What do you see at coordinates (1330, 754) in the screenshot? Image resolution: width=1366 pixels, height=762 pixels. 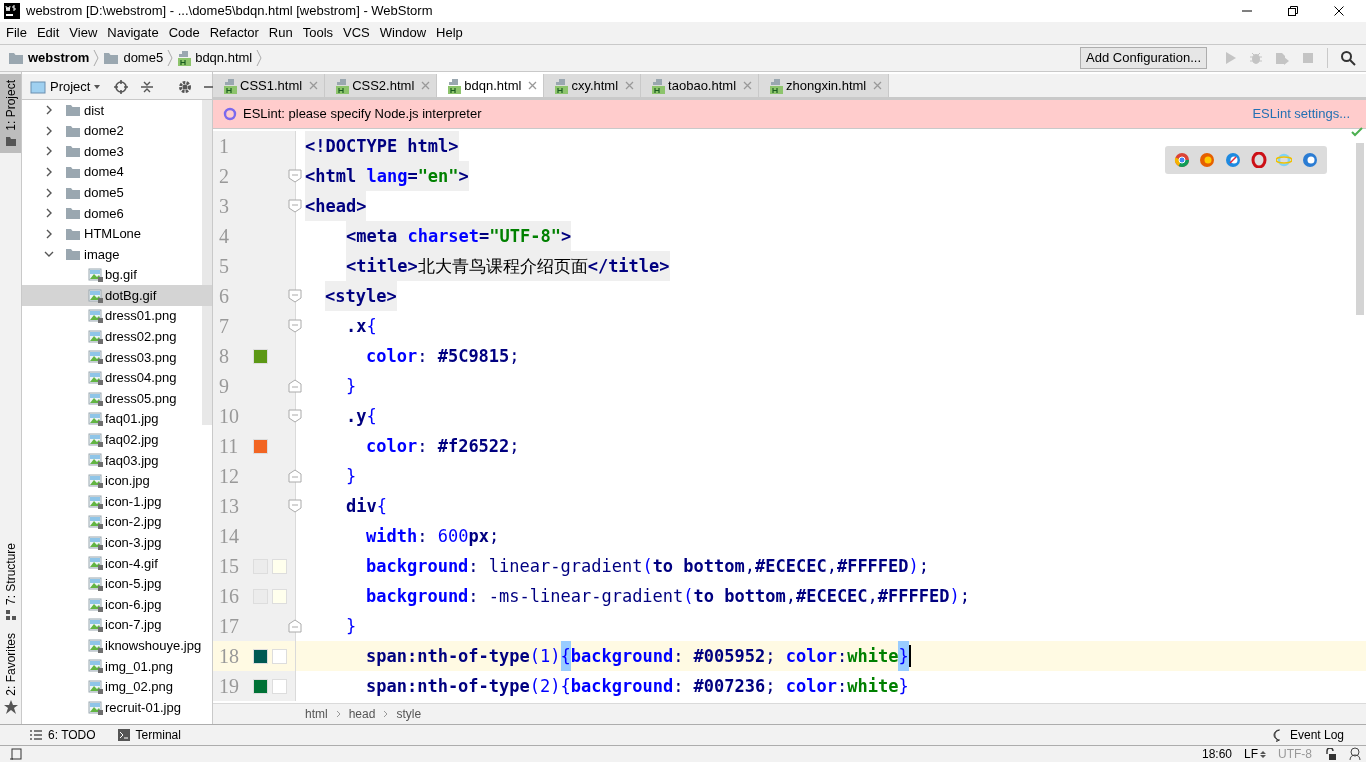 I see `unlock-icon` at bounding box center [1330, 754].